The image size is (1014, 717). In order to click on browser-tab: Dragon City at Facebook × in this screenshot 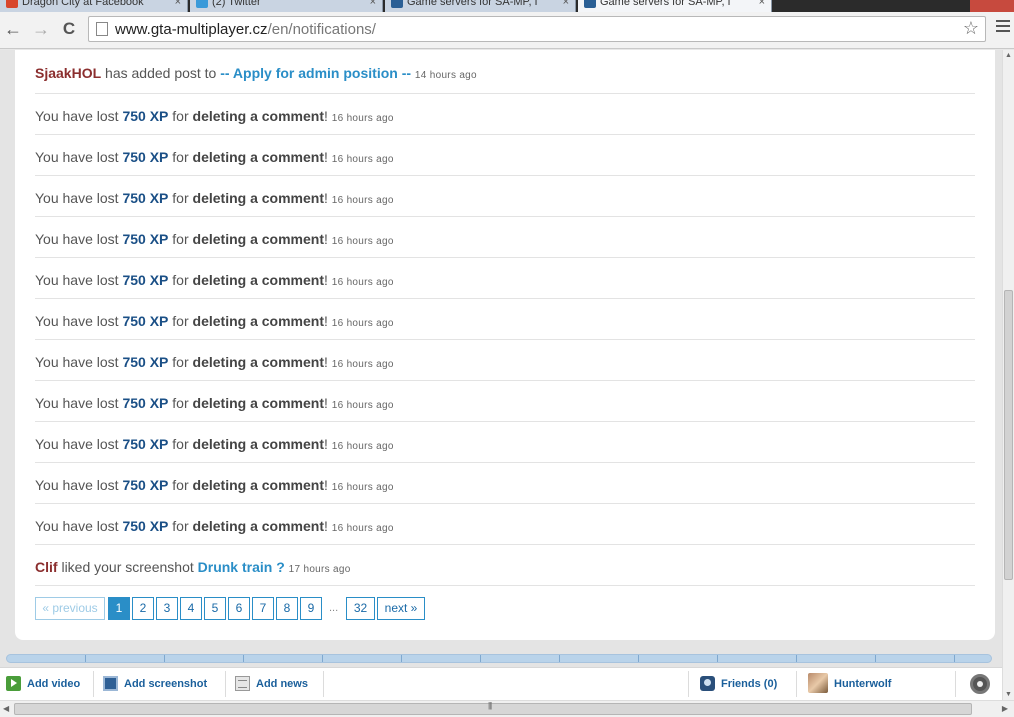, I will do `click(94, 6)`.